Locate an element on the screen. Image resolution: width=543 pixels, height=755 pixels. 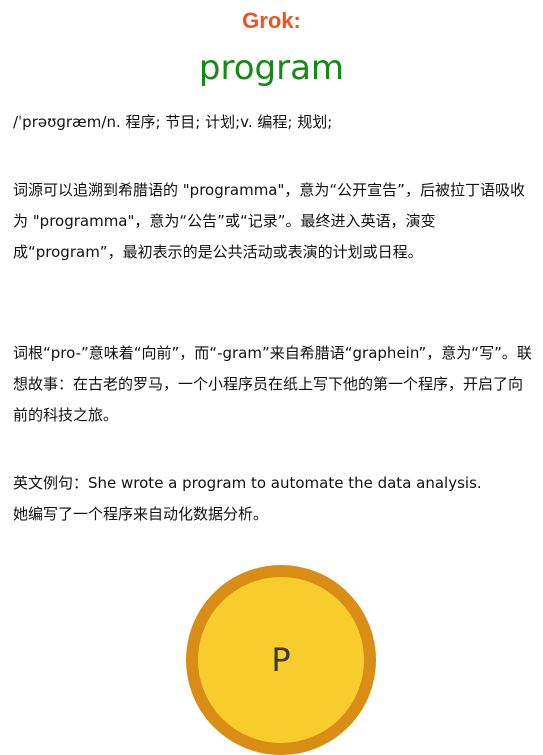
headword: program is located at coordinates (271, 68).